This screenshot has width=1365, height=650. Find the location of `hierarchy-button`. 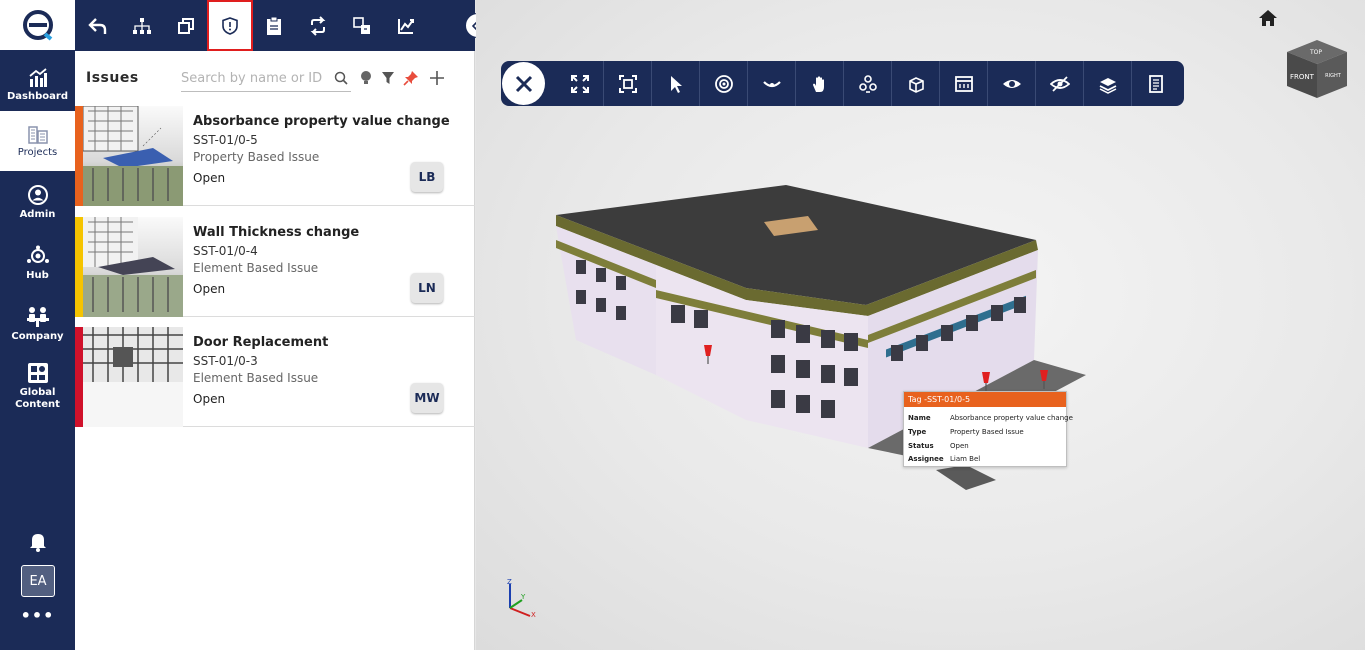

hierarchy-button is located at coordinates (142, 25).